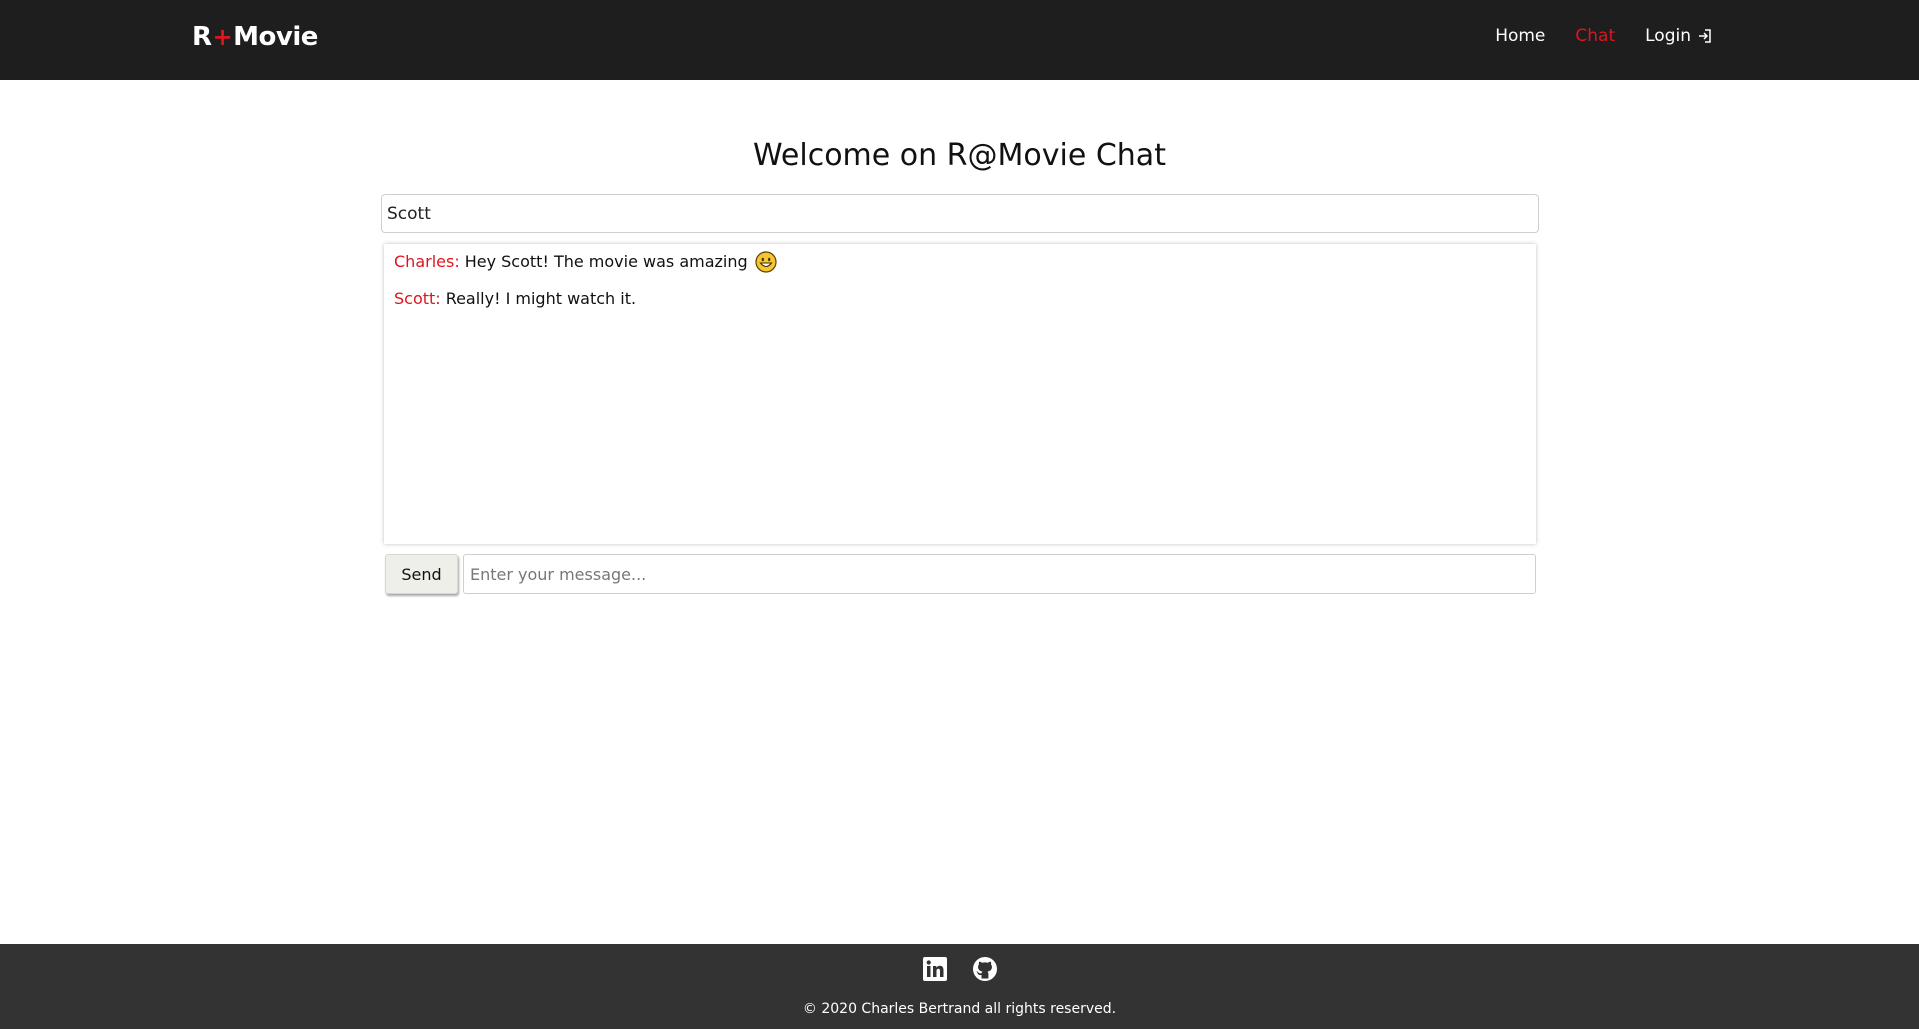 This screenshot has height=1029, width=1919. Describe the element at coordinates (959, 969) in the screenshot. I see `social-links` at that location.